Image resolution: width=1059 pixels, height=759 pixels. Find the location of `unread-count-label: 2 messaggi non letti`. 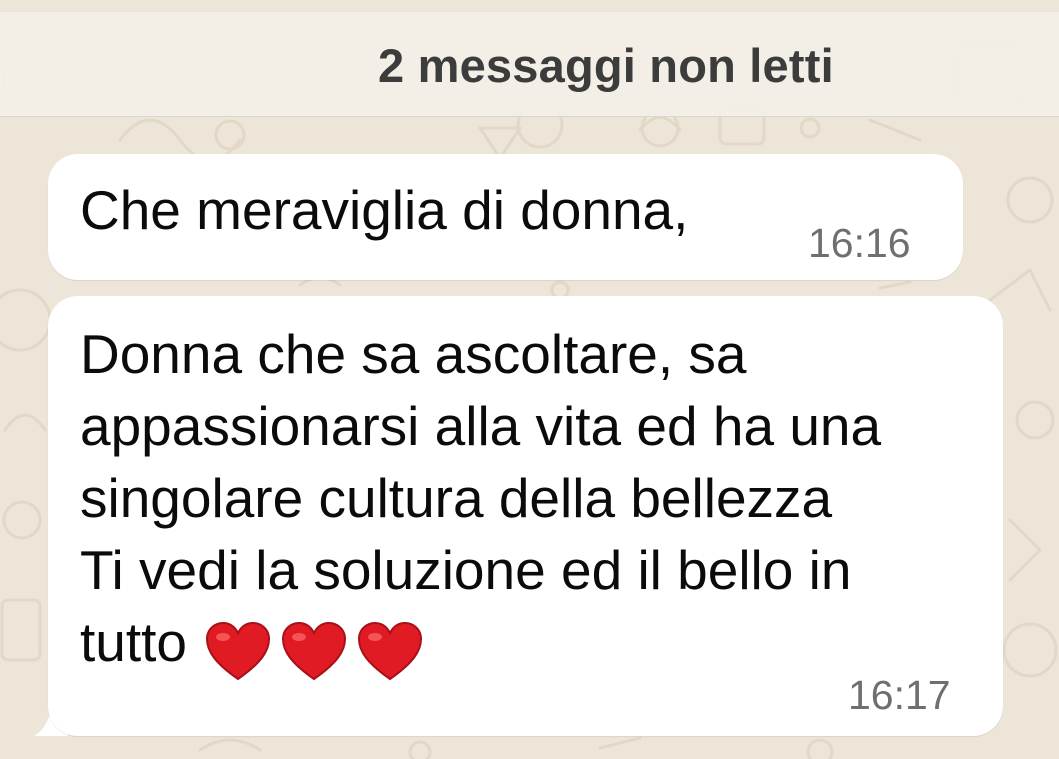

unread-count-label: 2 messaggi non letti is located at coordinates (606, 65).